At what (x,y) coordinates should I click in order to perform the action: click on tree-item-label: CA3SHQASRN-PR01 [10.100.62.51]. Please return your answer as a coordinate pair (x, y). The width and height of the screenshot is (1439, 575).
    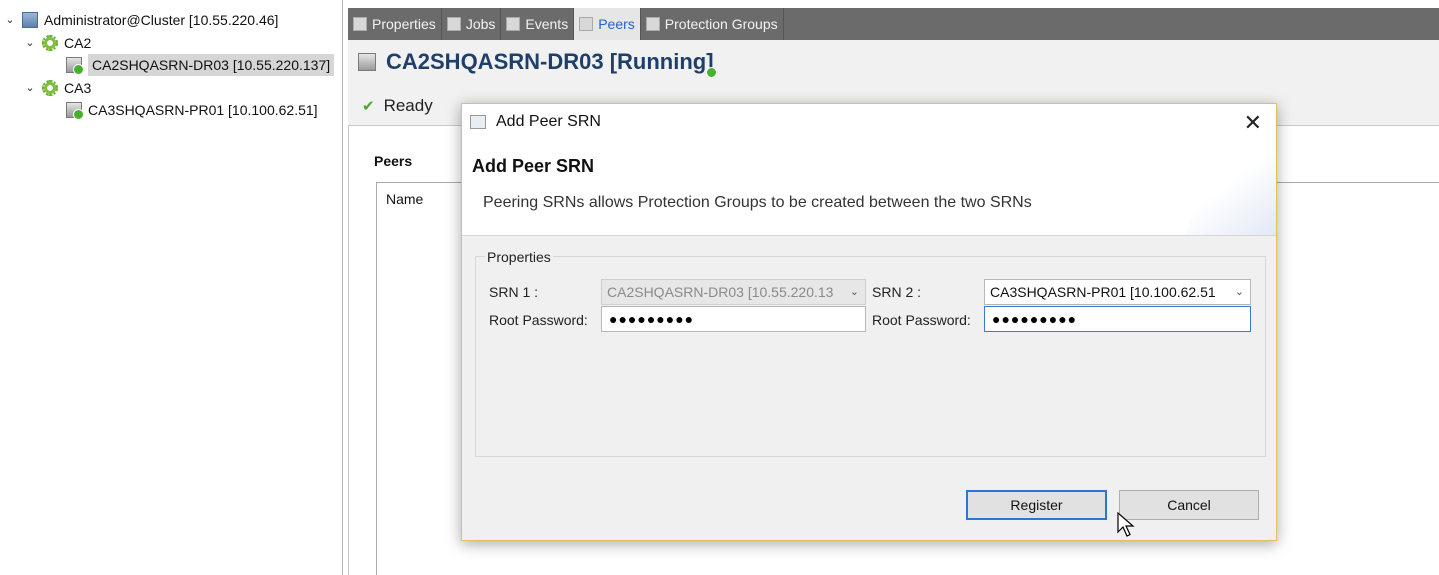
    Looking at the image, I should click on (203, 110).